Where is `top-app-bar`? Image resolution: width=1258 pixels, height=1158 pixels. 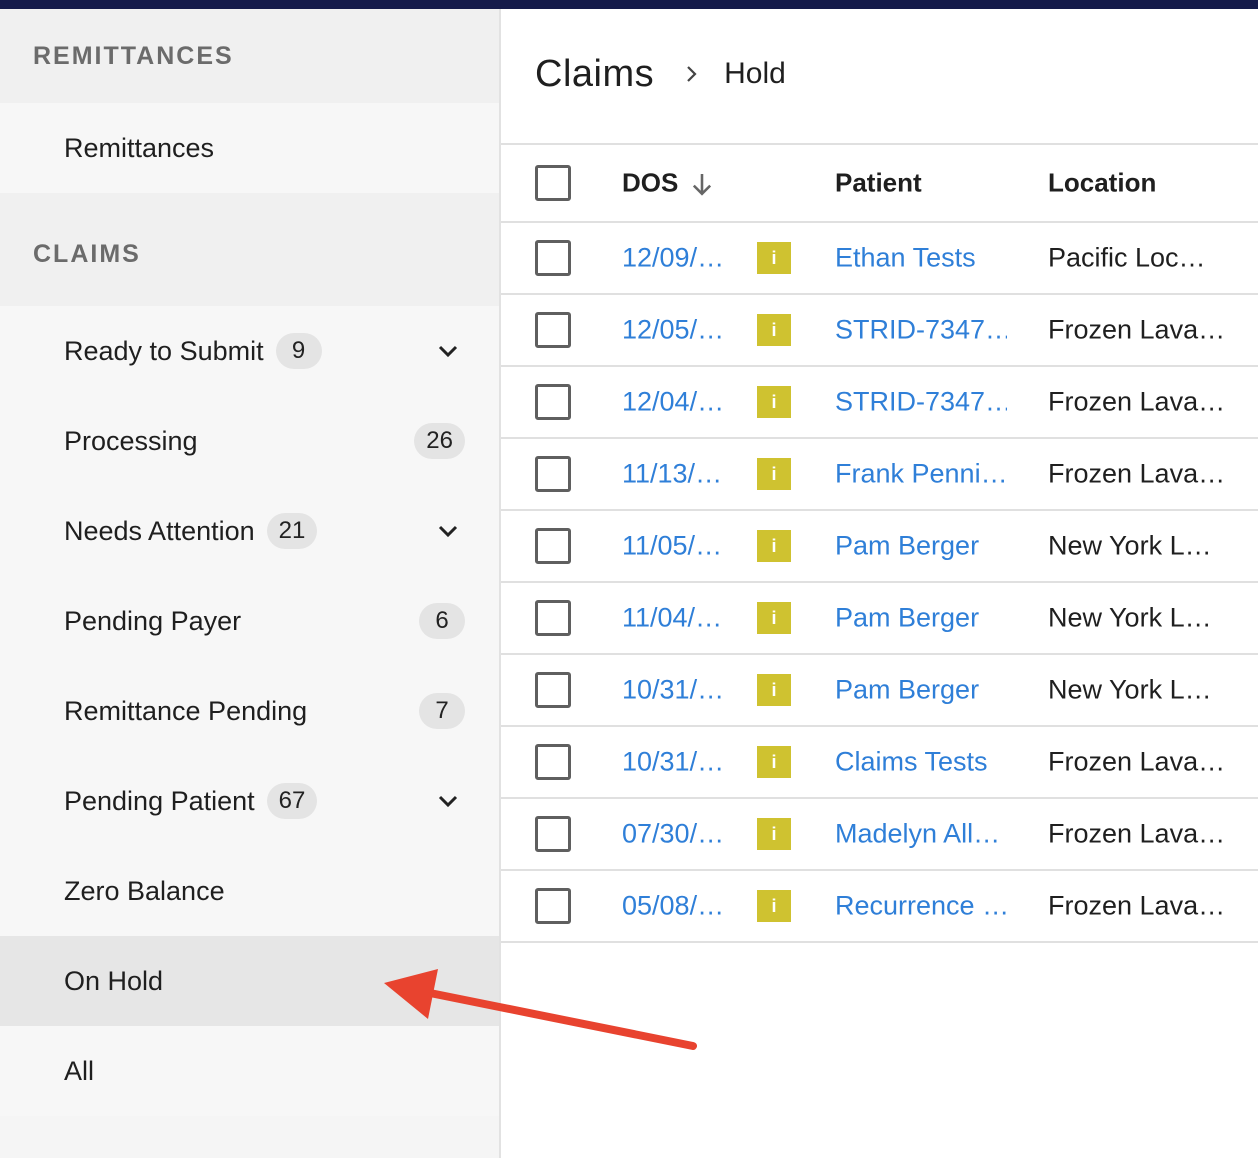 top-app-bar is located at coordinates (629, 4).